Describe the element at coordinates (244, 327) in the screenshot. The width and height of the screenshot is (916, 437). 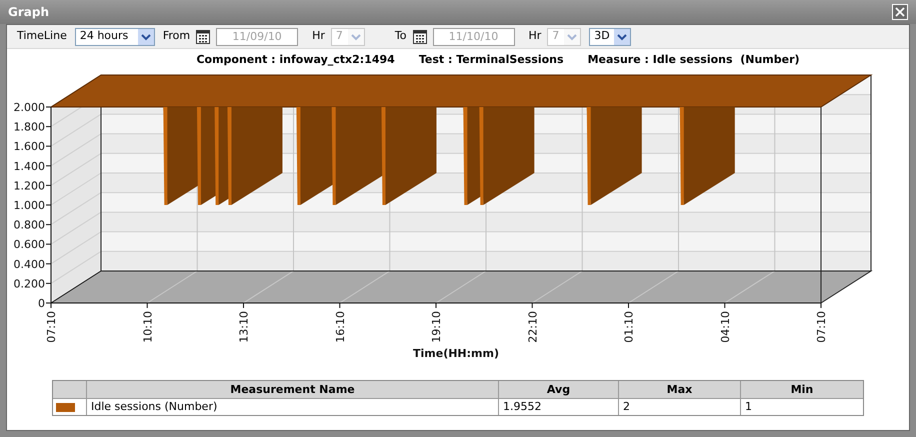
I see `x-tick-label: 13:10` at that location.